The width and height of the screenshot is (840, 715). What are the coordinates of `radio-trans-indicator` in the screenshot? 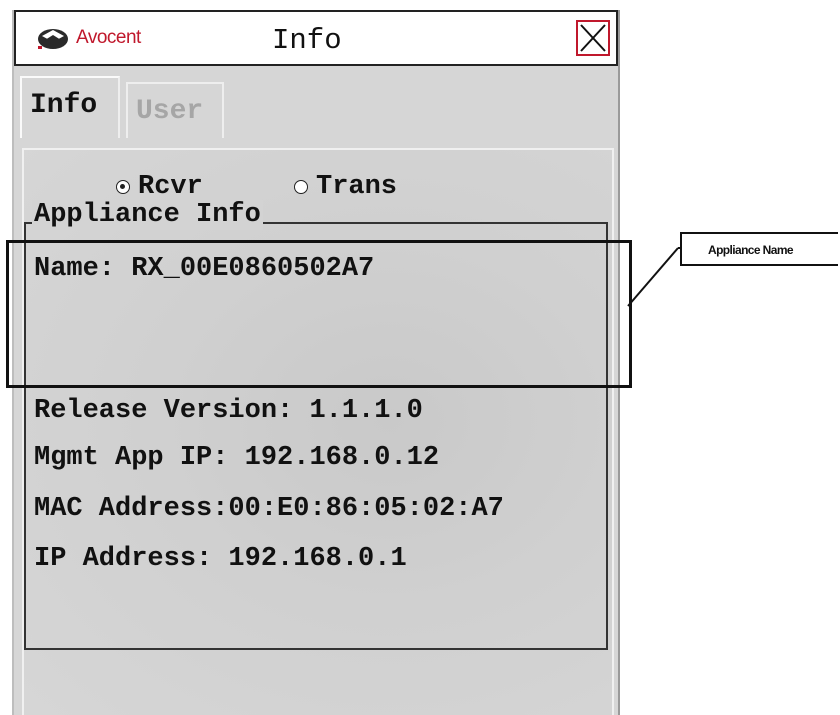 It's located at (301, 187).